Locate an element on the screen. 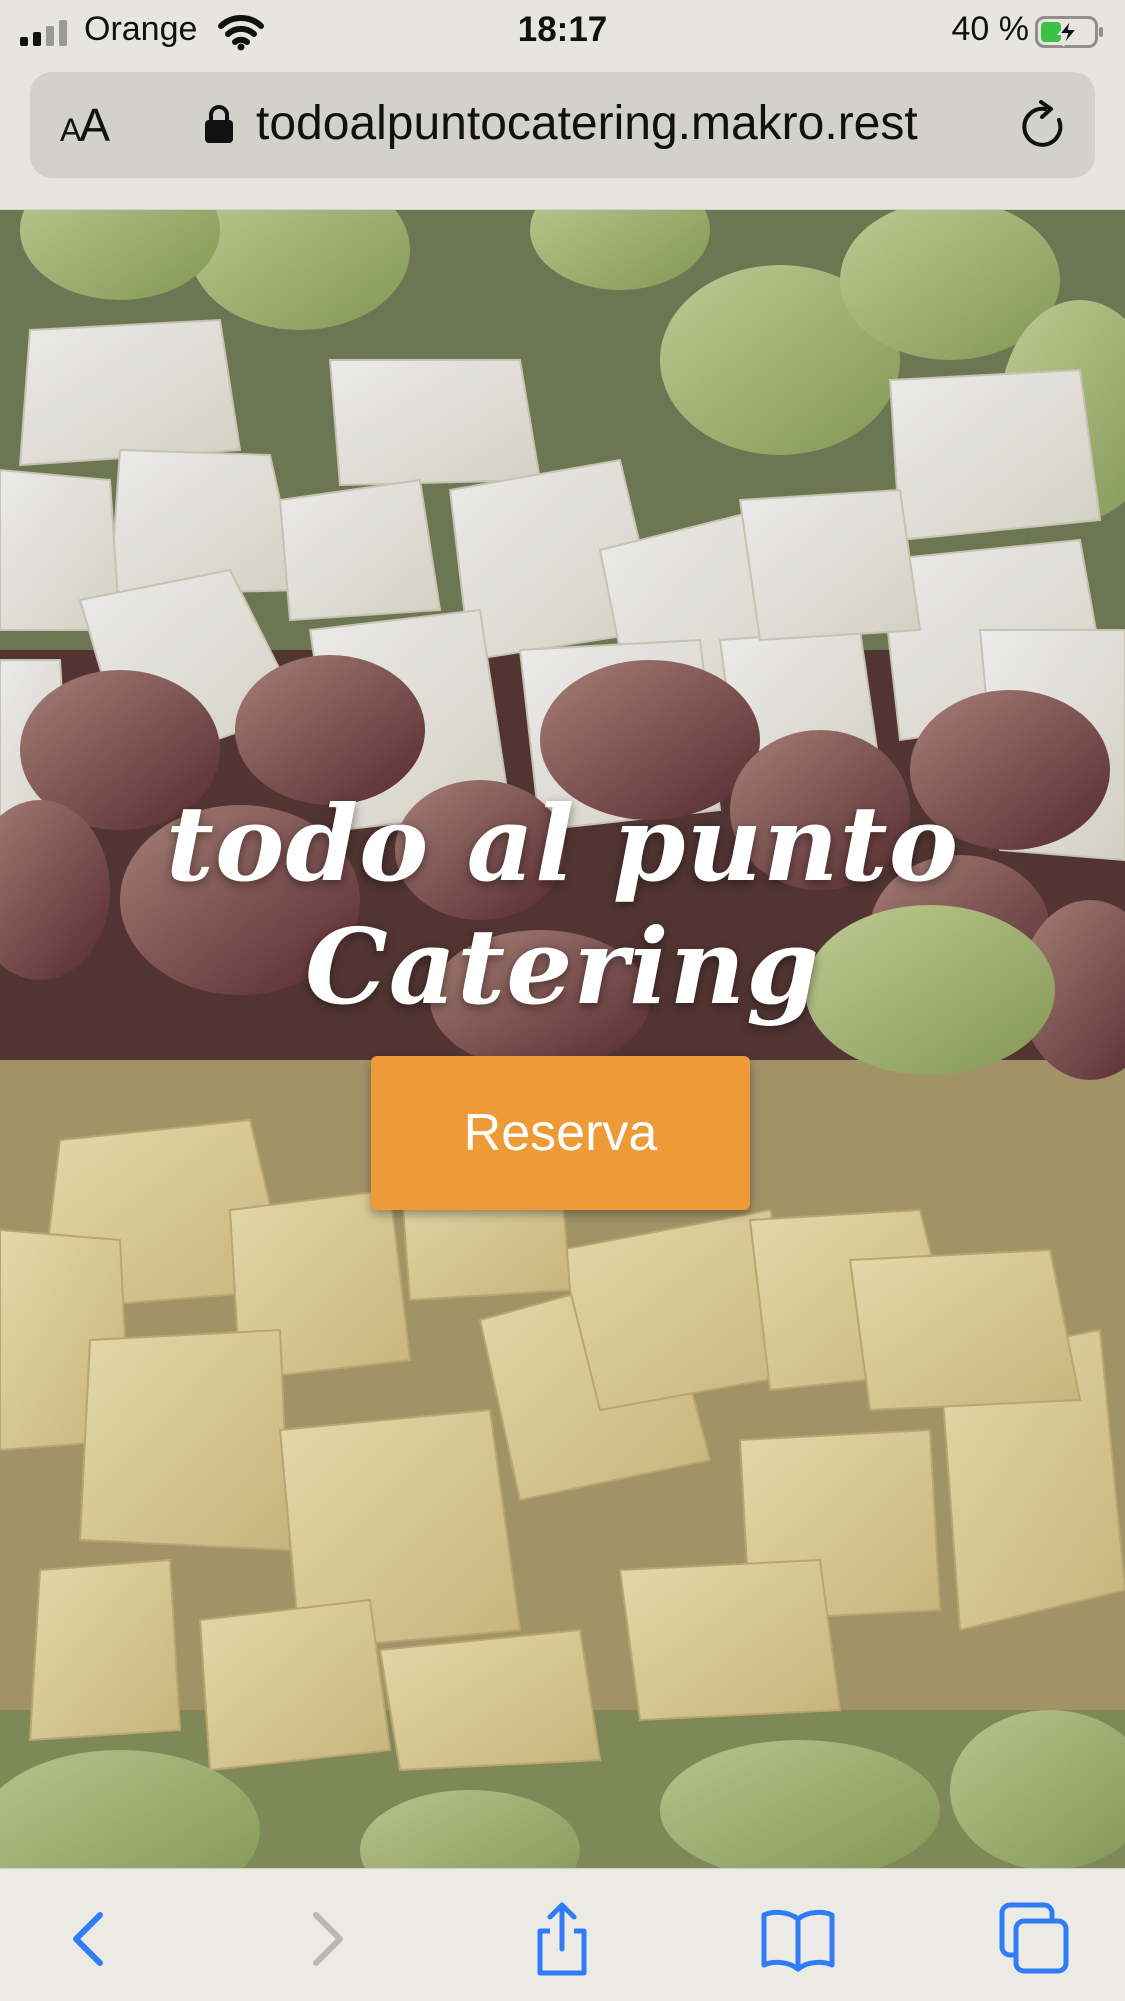 The width and height of the screenshot is (1125, 2001). battery-charging-icon is located at coordinates (1069, 32).